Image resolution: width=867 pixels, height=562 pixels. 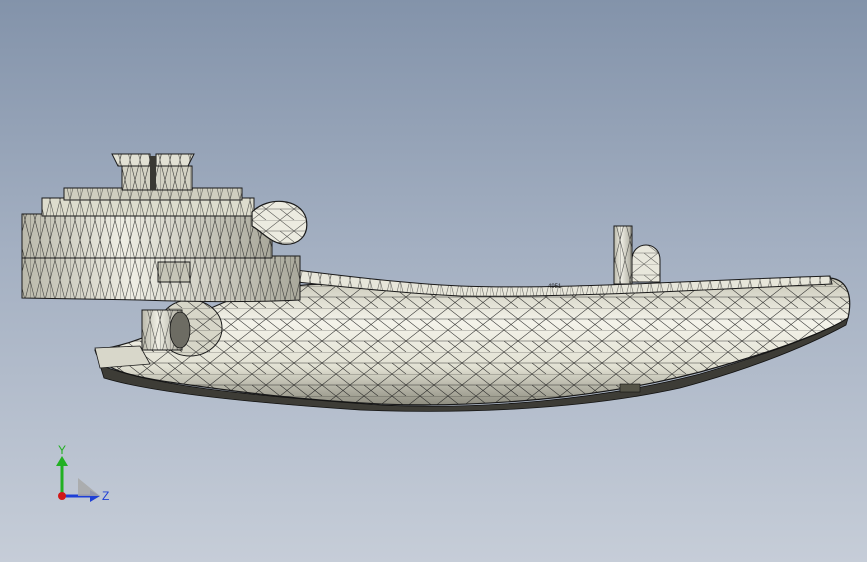 I want to click on xz-plane-indicator, so click(x=89, y=487).